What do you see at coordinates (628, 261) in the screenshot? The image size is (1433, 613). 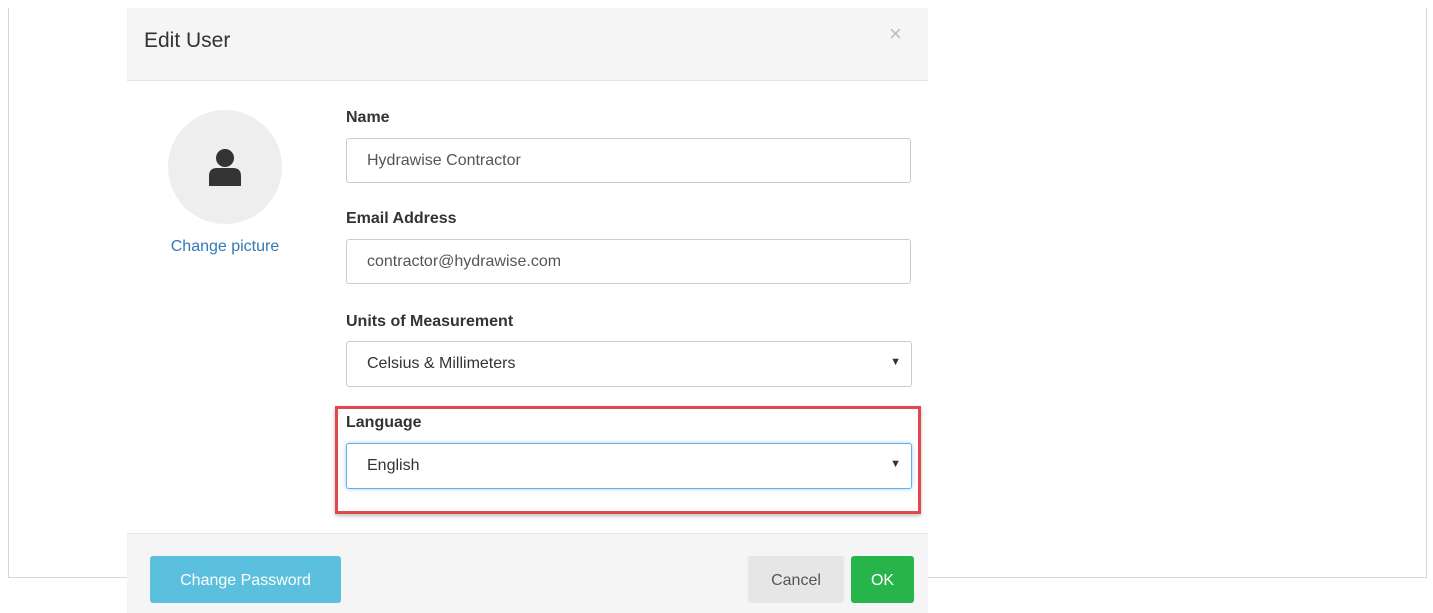 I see `email-input` at bounding box center [628, 261].